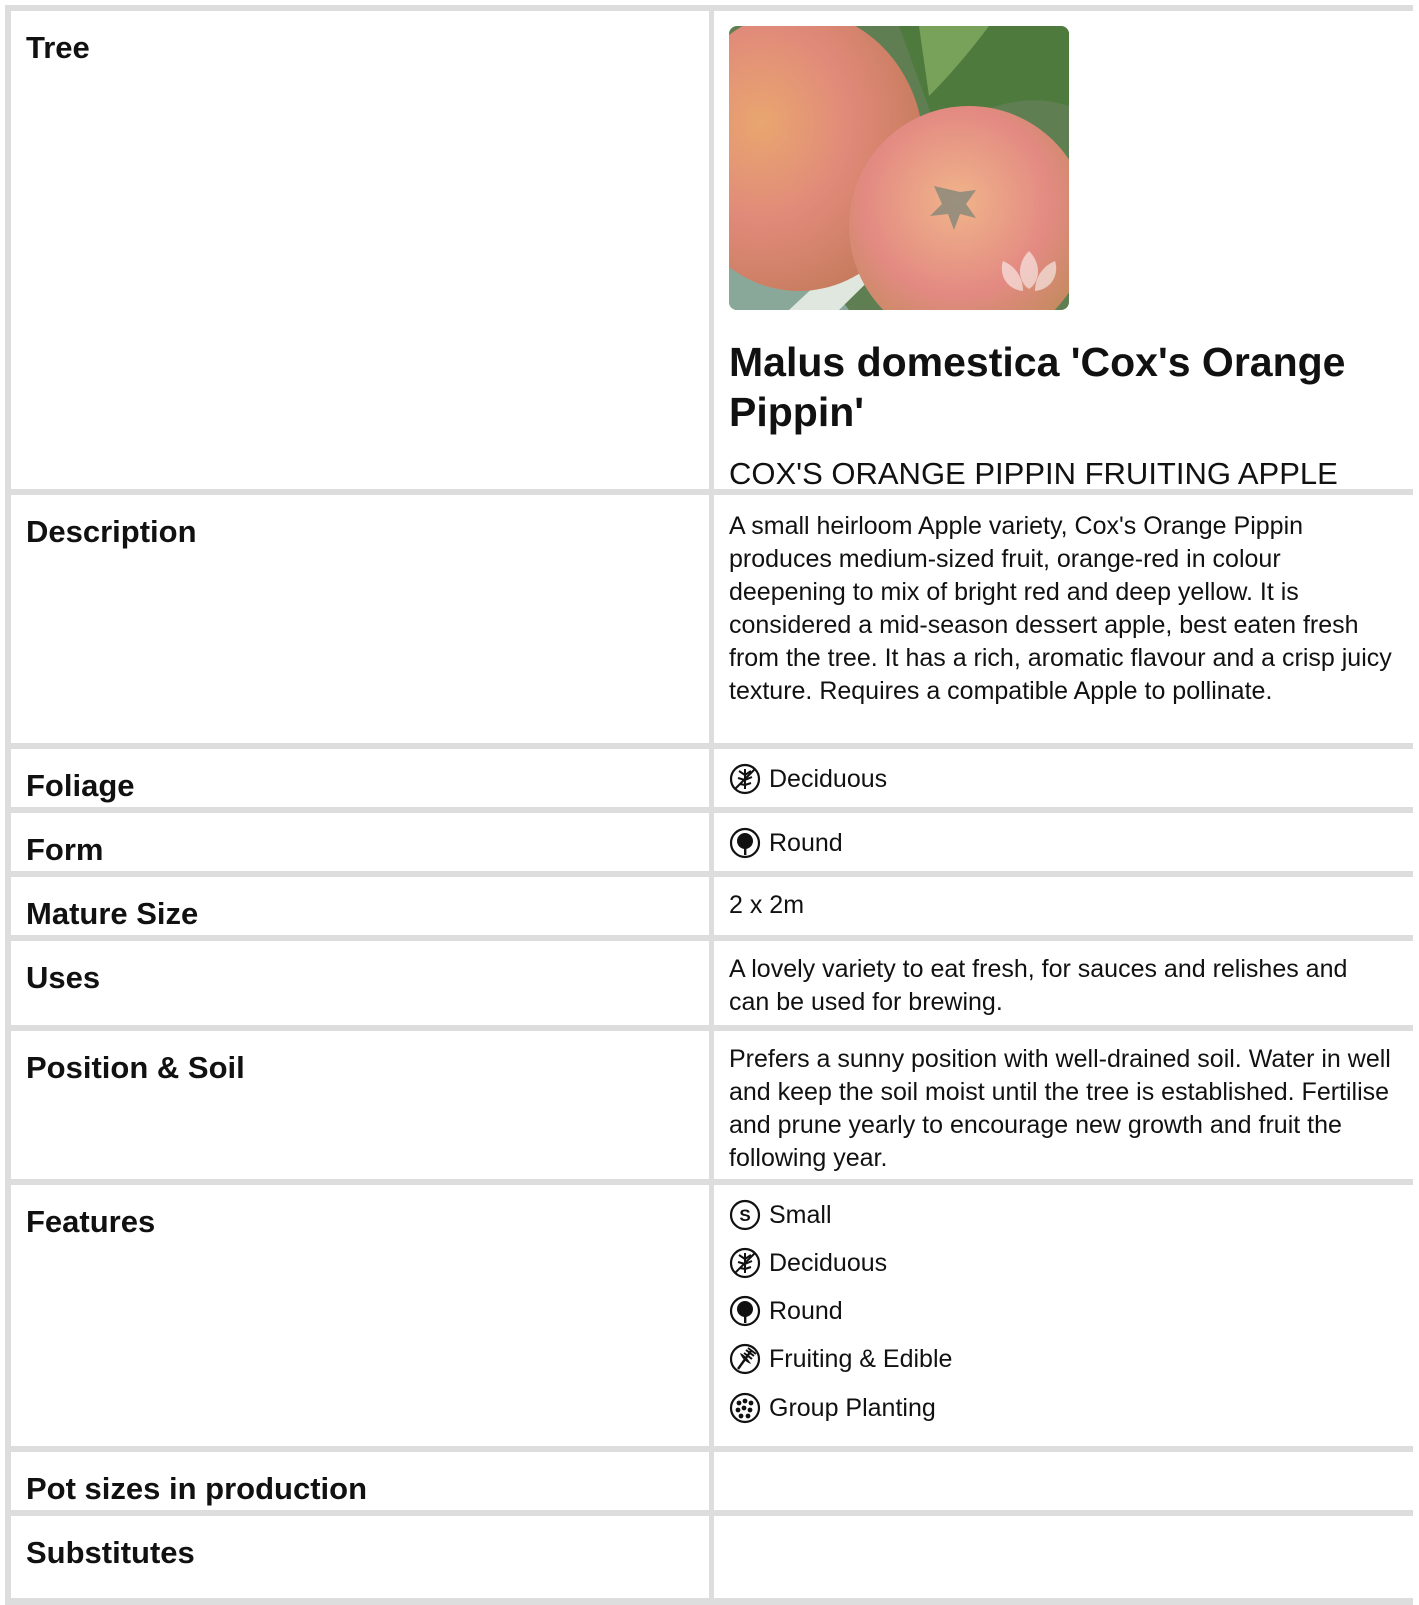 The height and width of the screenshot is (1605, 1419). I want to click on feature-label: Group Planting, so click(852, 1407).